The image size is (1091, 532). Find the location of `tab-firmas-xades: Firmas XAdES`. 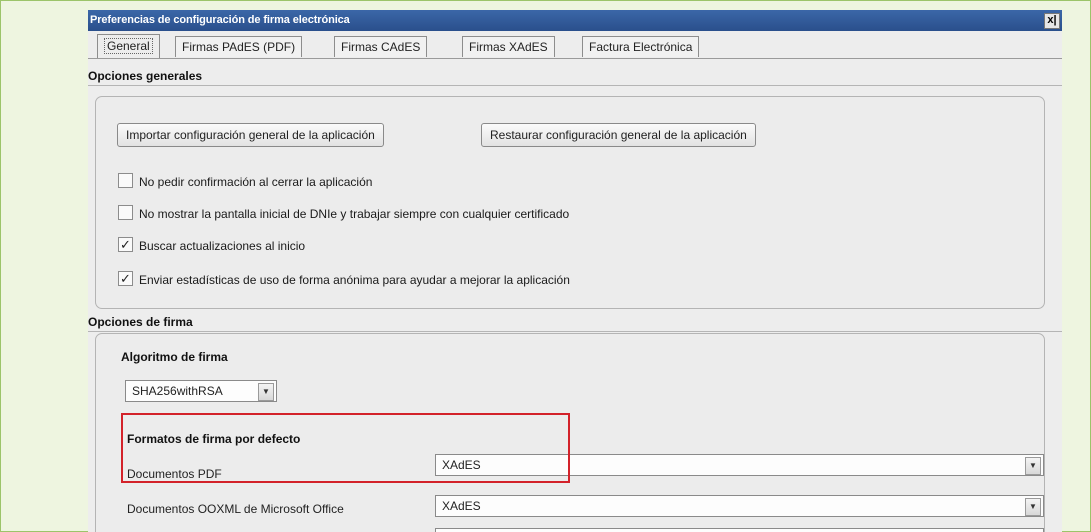

tab-firmas-xades: Firmas XAdES is located at coordinates (508, 46).